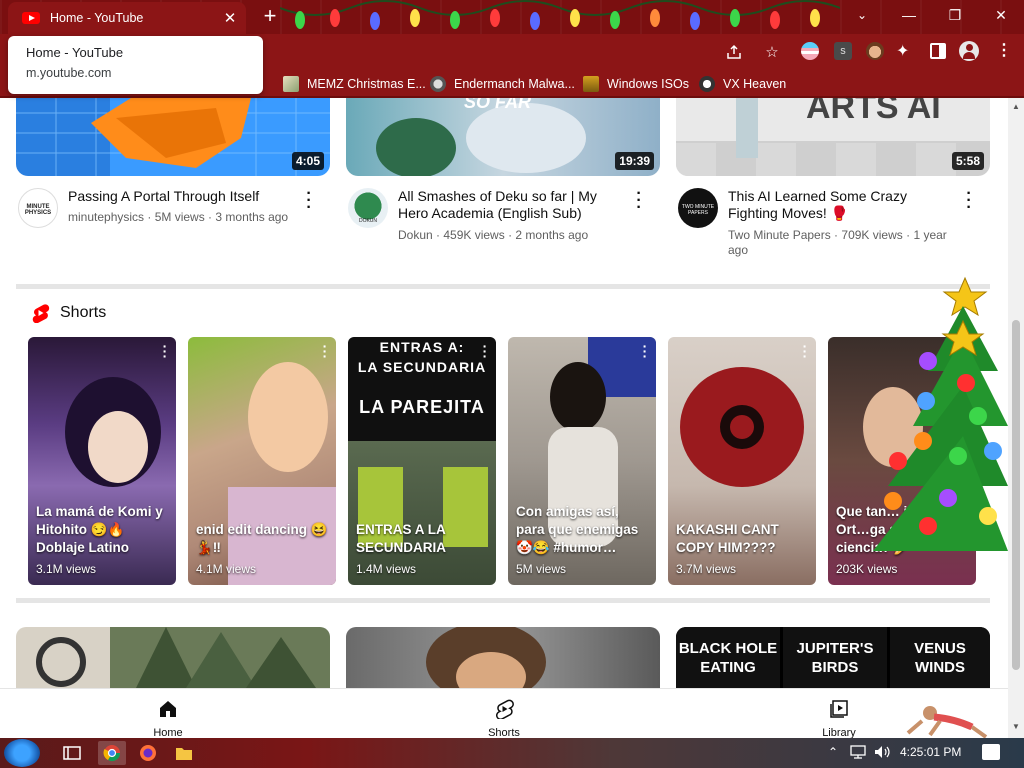 The height and width of the screenshot is (768, 1024). I want to click on channel-name: Two Minute Papers, so click(779, 235).